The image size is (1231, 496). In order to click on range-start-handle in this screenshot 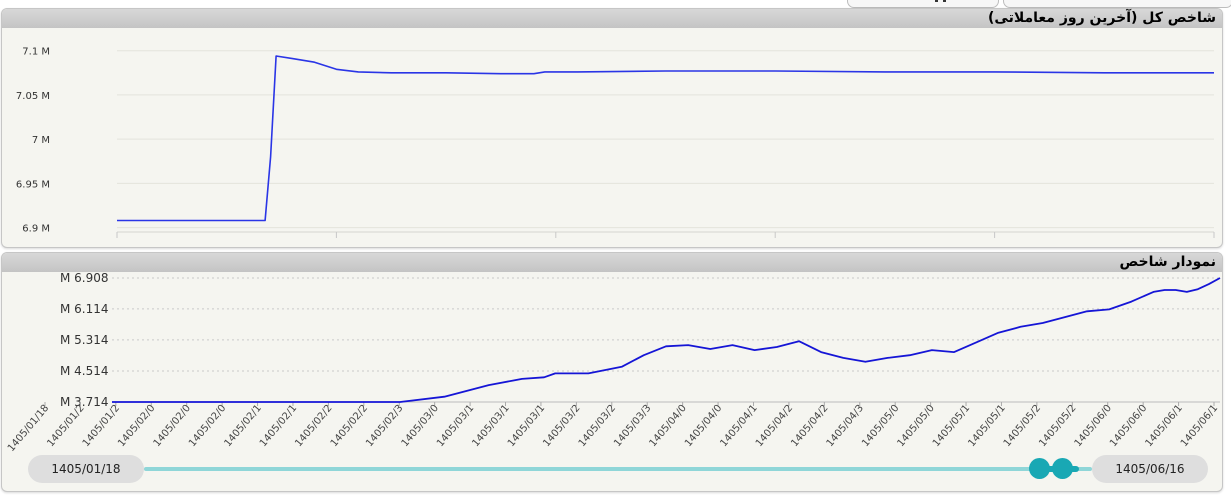, I will do `click(1039, 468)`.